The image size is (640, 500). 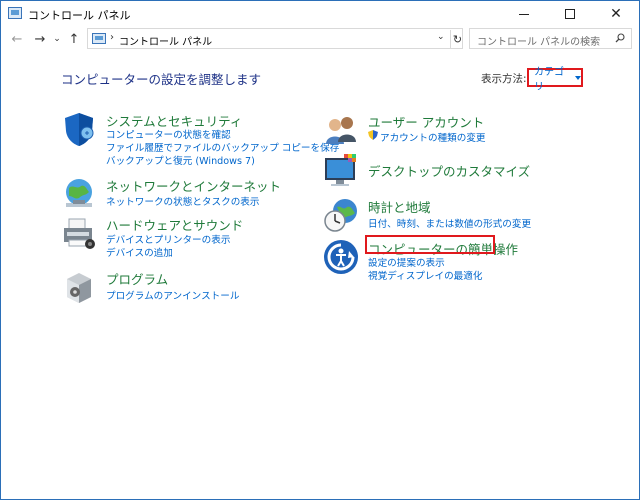 I want to click on search-icon, so click(x=620, y=38).